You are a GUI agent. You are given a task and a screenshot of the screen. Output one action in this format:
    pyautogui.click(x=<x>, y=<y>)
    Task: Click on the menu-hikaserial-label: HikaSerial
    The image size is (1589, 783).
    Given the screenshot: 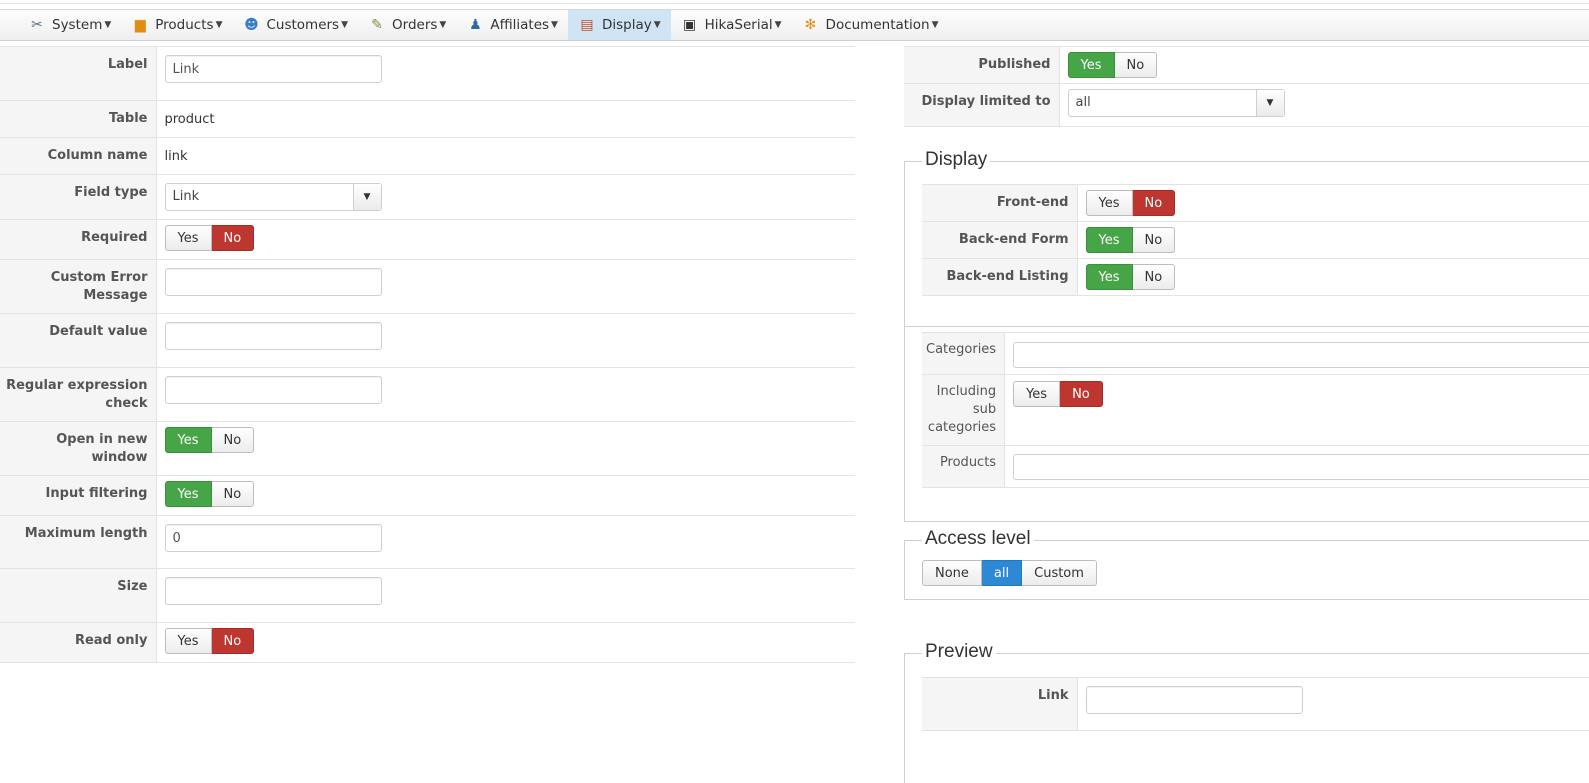 What is the action you would take?
    pyautogui.click(x=738, y=25)
    